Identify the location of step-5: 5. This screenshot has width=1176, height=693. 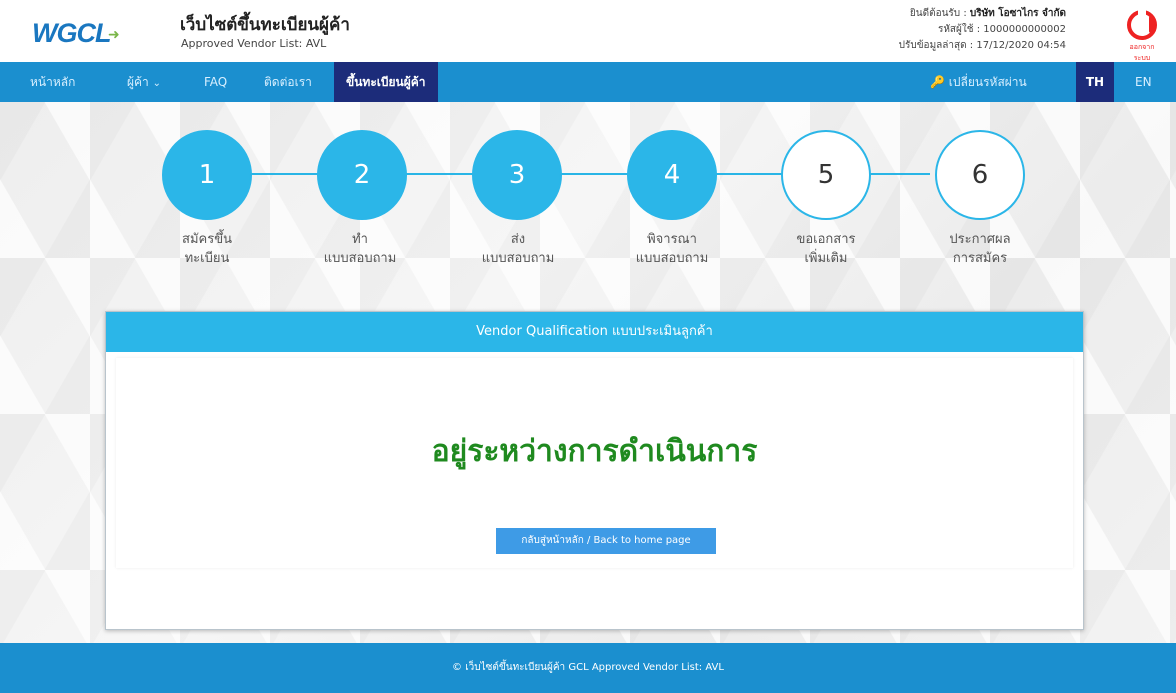
(826, 175).